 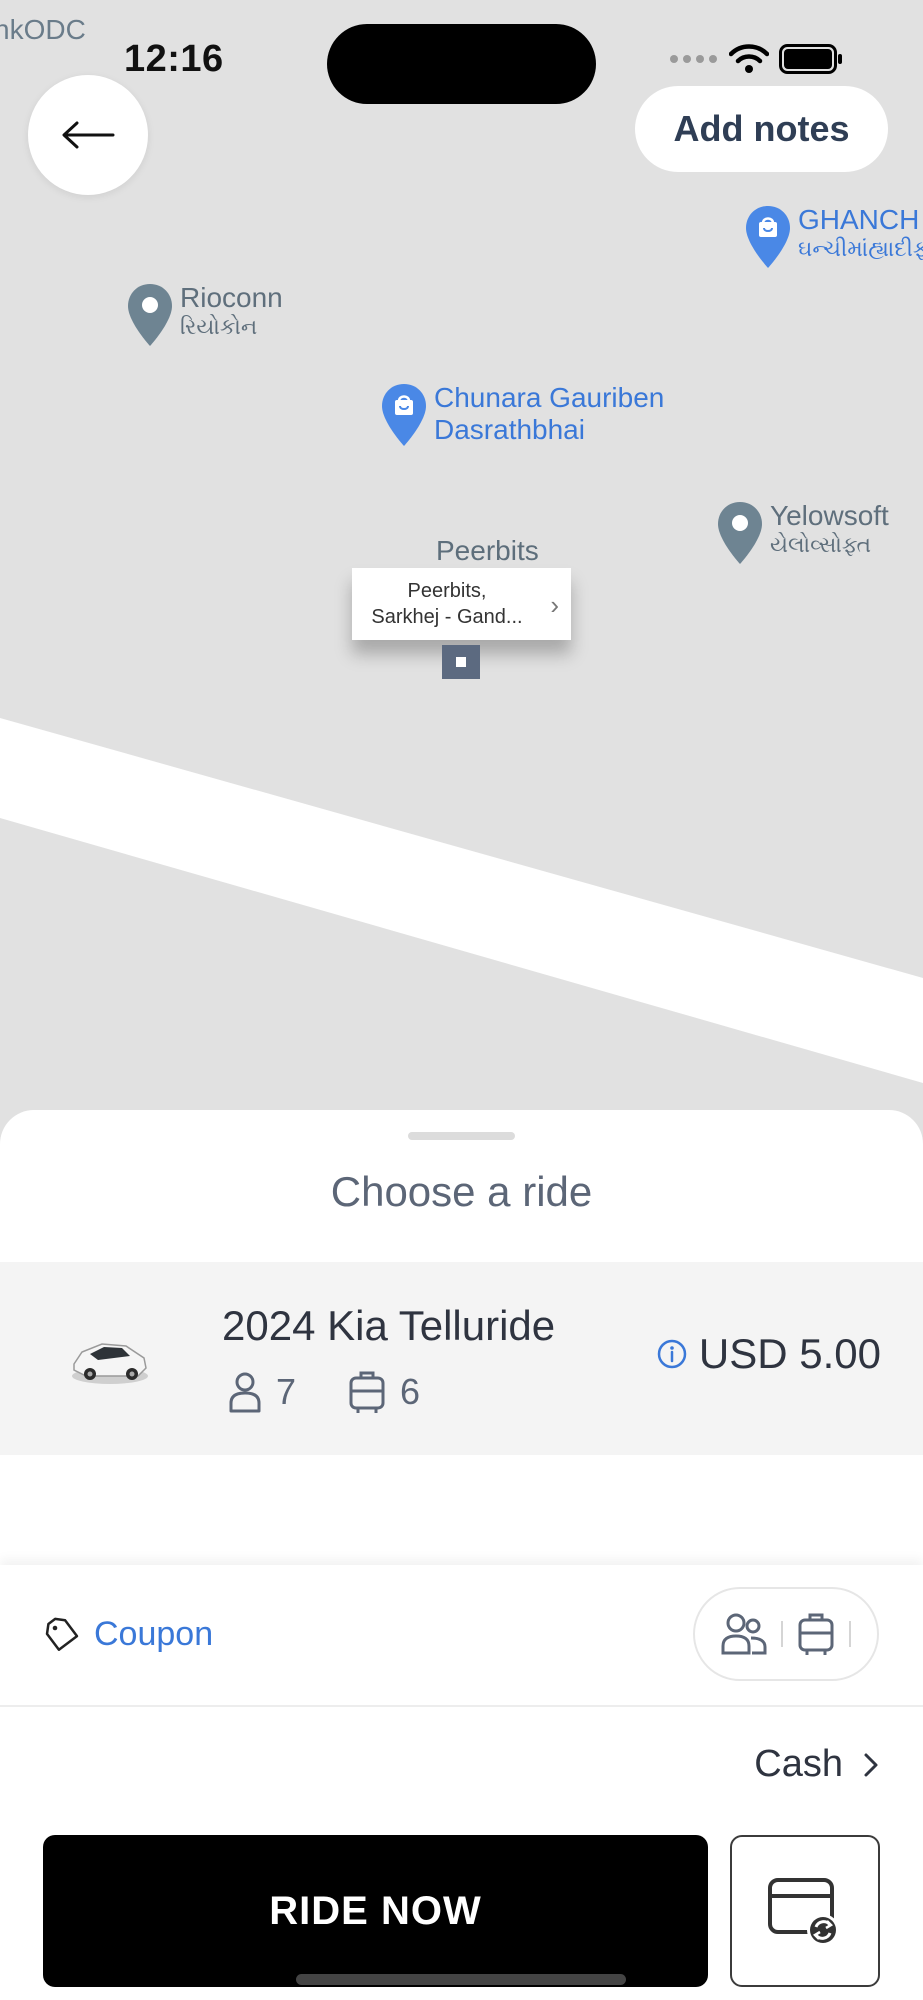 What do you see at coordinates (487, 550) in the screenshot?
I see `map-area-label: Peerbits` at bounding box center [487, 550].